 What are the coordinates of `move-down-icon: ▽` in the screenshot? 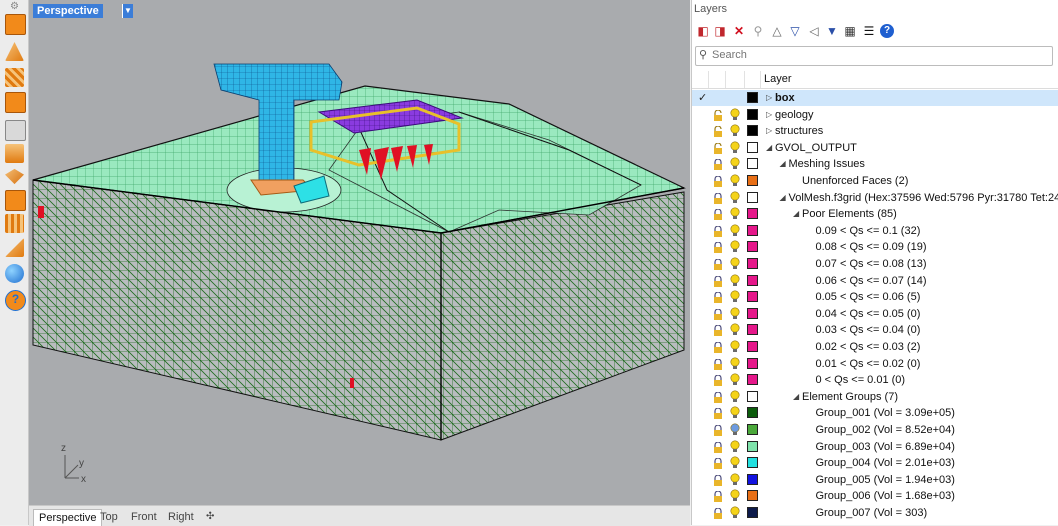 It's located at (795, 31).